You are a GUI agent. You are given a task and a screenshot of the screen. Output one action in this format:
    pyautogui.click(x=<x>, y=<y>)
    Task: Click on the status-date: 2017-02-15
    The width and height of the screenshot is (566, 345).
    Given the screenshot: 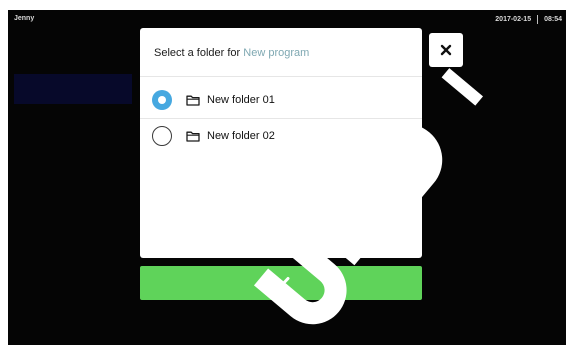 What is the action you would take?
    pyautogui.click(x=513, y=19)
    